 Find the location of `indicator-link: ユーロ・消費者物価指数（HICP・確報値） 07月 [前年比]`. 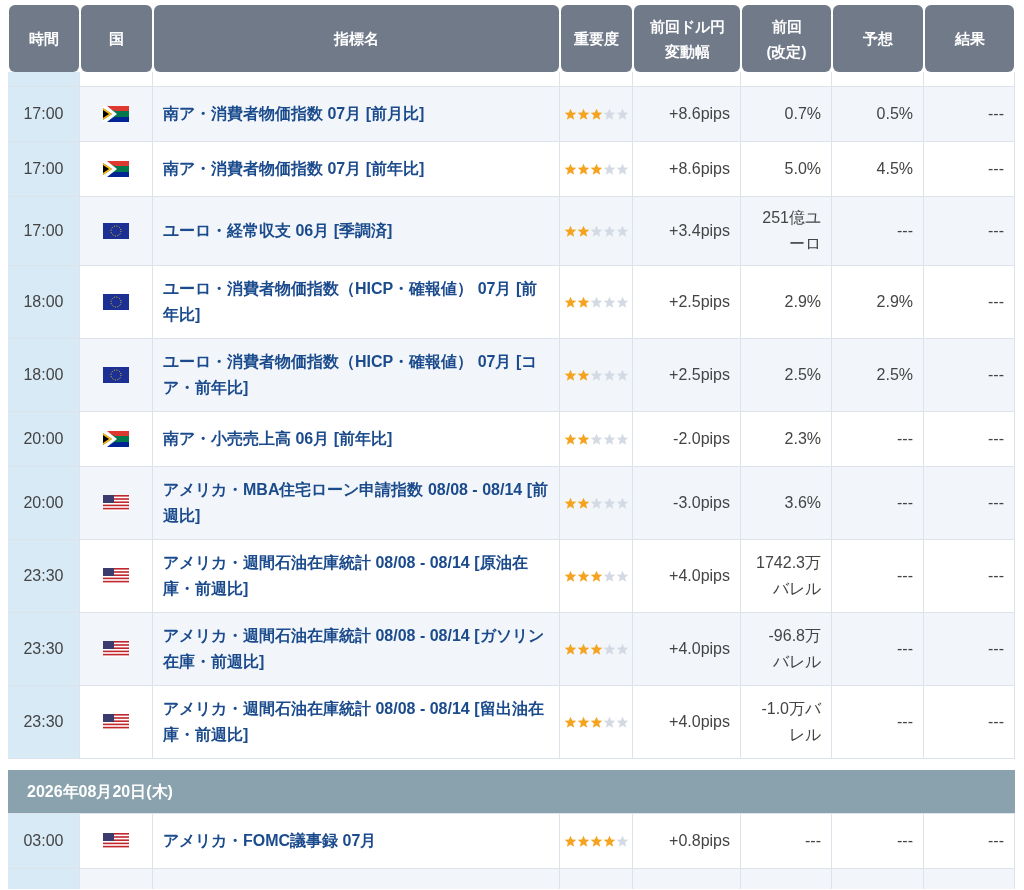

indicator-link: ユーロ・消費者物価指数（HICP・確報値） 07月 [前年比] is located at coordinates (356, 302).